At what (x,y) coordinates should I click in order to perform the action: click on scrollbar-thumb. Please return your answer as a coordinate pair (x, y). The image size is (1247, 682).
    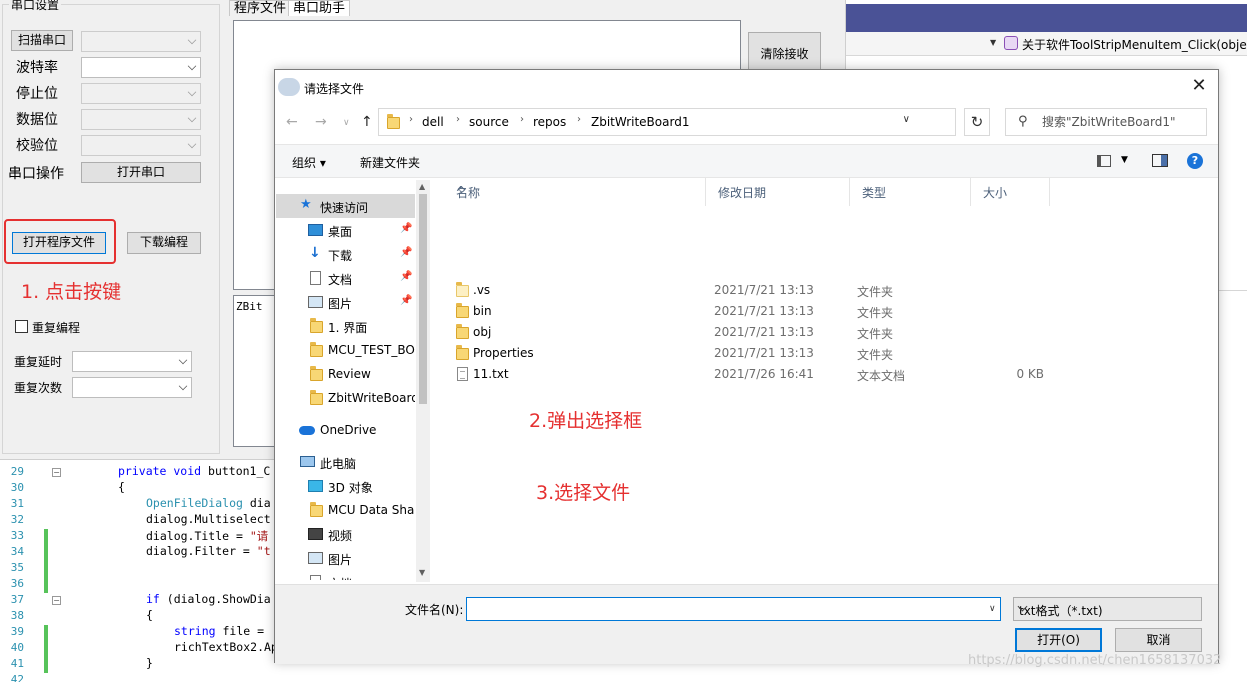
    Looking at the image, I should click on (423, 299).